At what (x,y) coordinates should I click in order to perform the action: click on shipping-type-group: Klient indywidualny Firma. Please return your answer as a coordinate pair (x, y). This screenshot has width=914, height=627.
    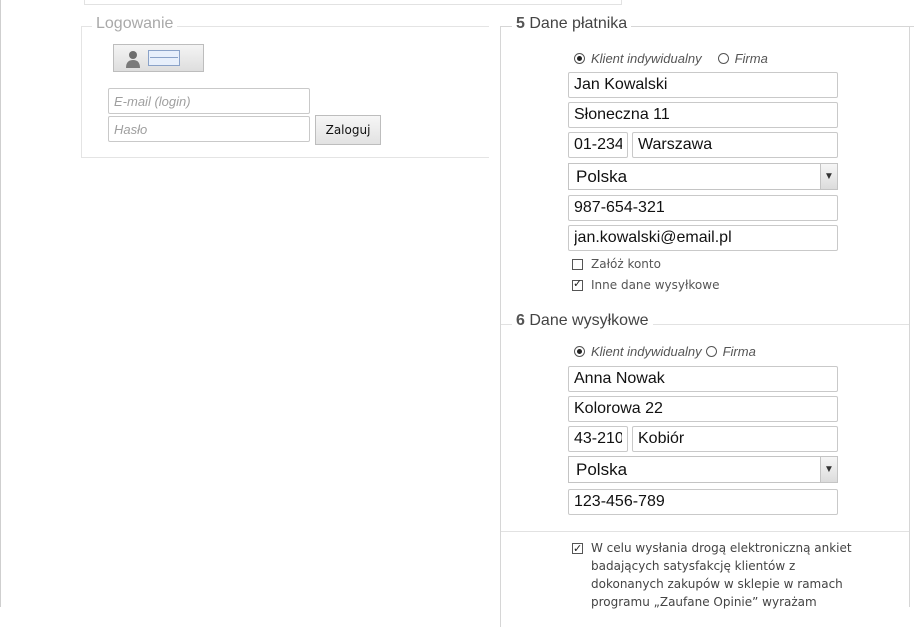
    Looking at the image, I should click on (665, 351).